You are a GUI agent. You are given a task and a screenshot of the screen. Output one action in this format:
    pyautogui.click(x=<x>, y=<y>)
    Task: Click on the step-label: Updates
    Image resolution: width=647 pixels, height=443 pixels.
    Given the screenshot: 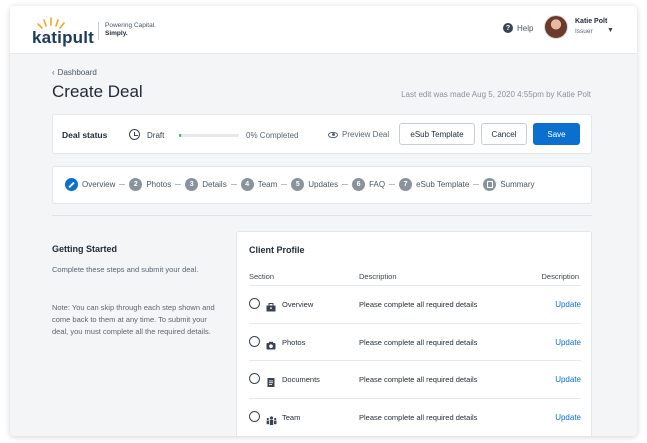 What is the action you would take?
    pyautogui.click(x=323, y=184)
    